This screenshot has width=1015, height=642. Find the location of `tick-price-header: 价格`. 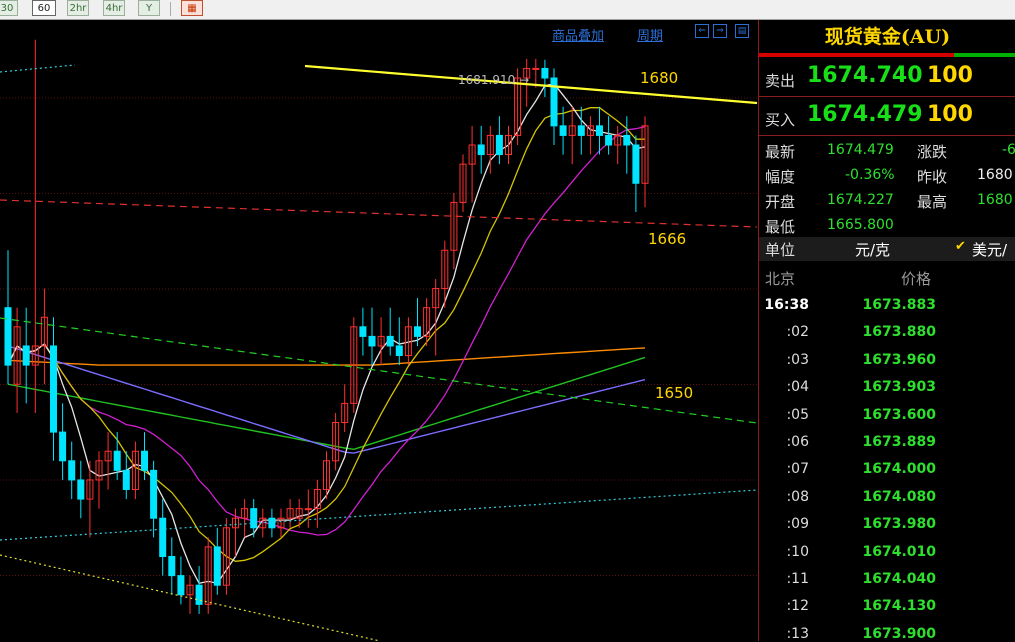

tick-price-header: 价格 is located at coordinates (916, 279).